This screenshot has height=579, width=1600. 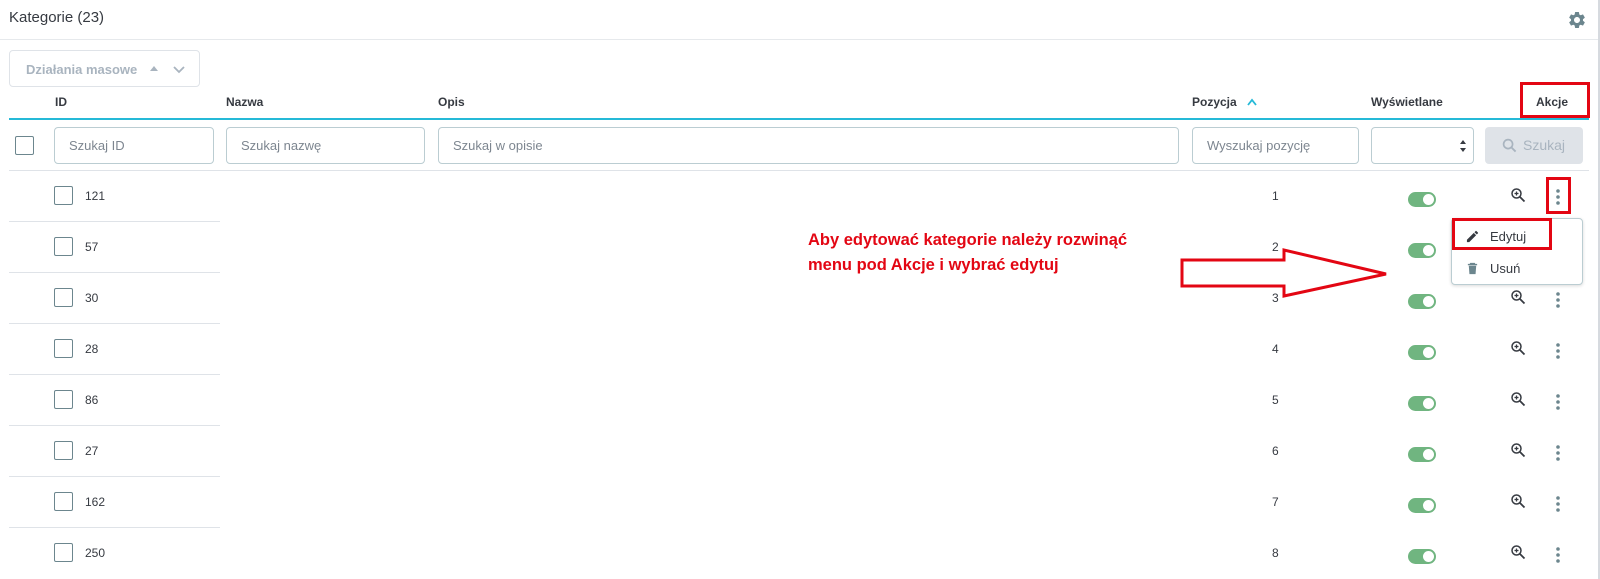 What do you see at coordinates (1275, 145) in the screenshot?
I see `filter-position-input` at bounding box center [1275, 145].